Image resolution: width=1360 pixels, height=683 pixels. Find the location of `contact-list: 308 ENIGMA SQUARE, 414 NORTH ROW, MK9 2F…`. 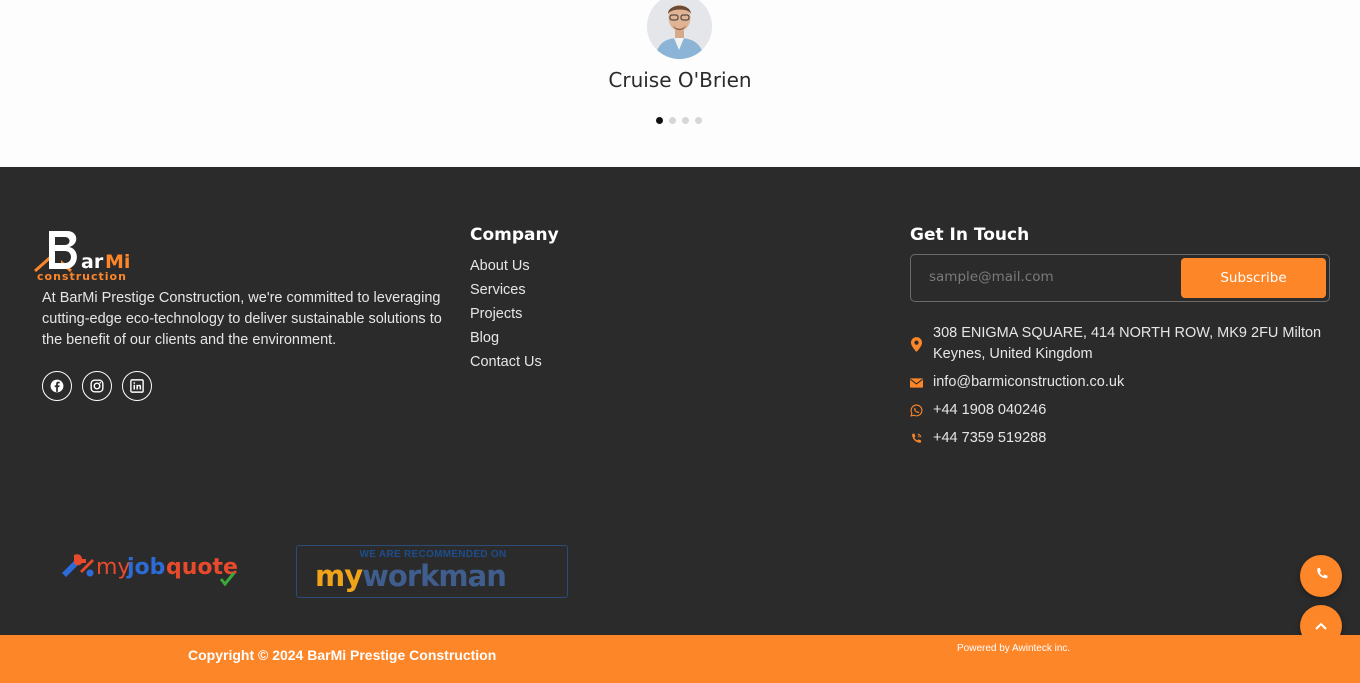

contact-list: 308 ENIGMA SQUARE, 414 NORTH ROW, MK9 2F… is located at coordinates (1120, 389).